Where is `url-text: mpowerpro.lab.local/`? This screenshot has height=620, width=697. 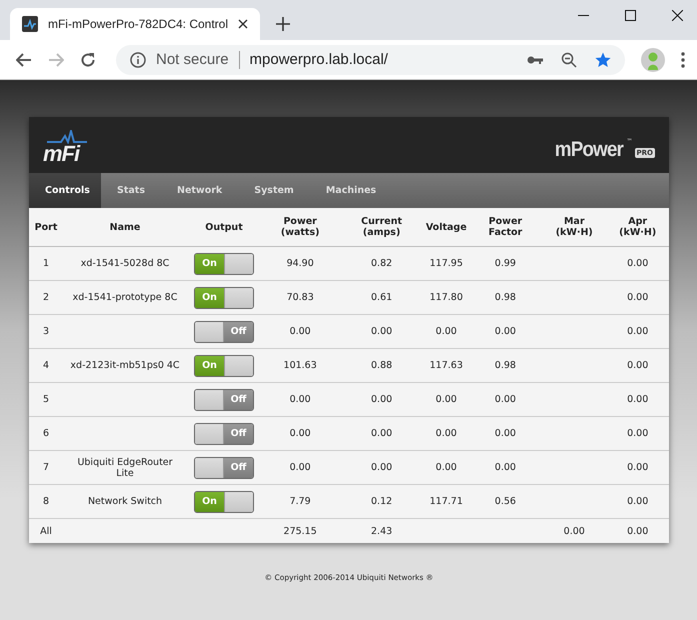
url-text: mpowerpro.lab.local/ is located at coordinates (319, 59).